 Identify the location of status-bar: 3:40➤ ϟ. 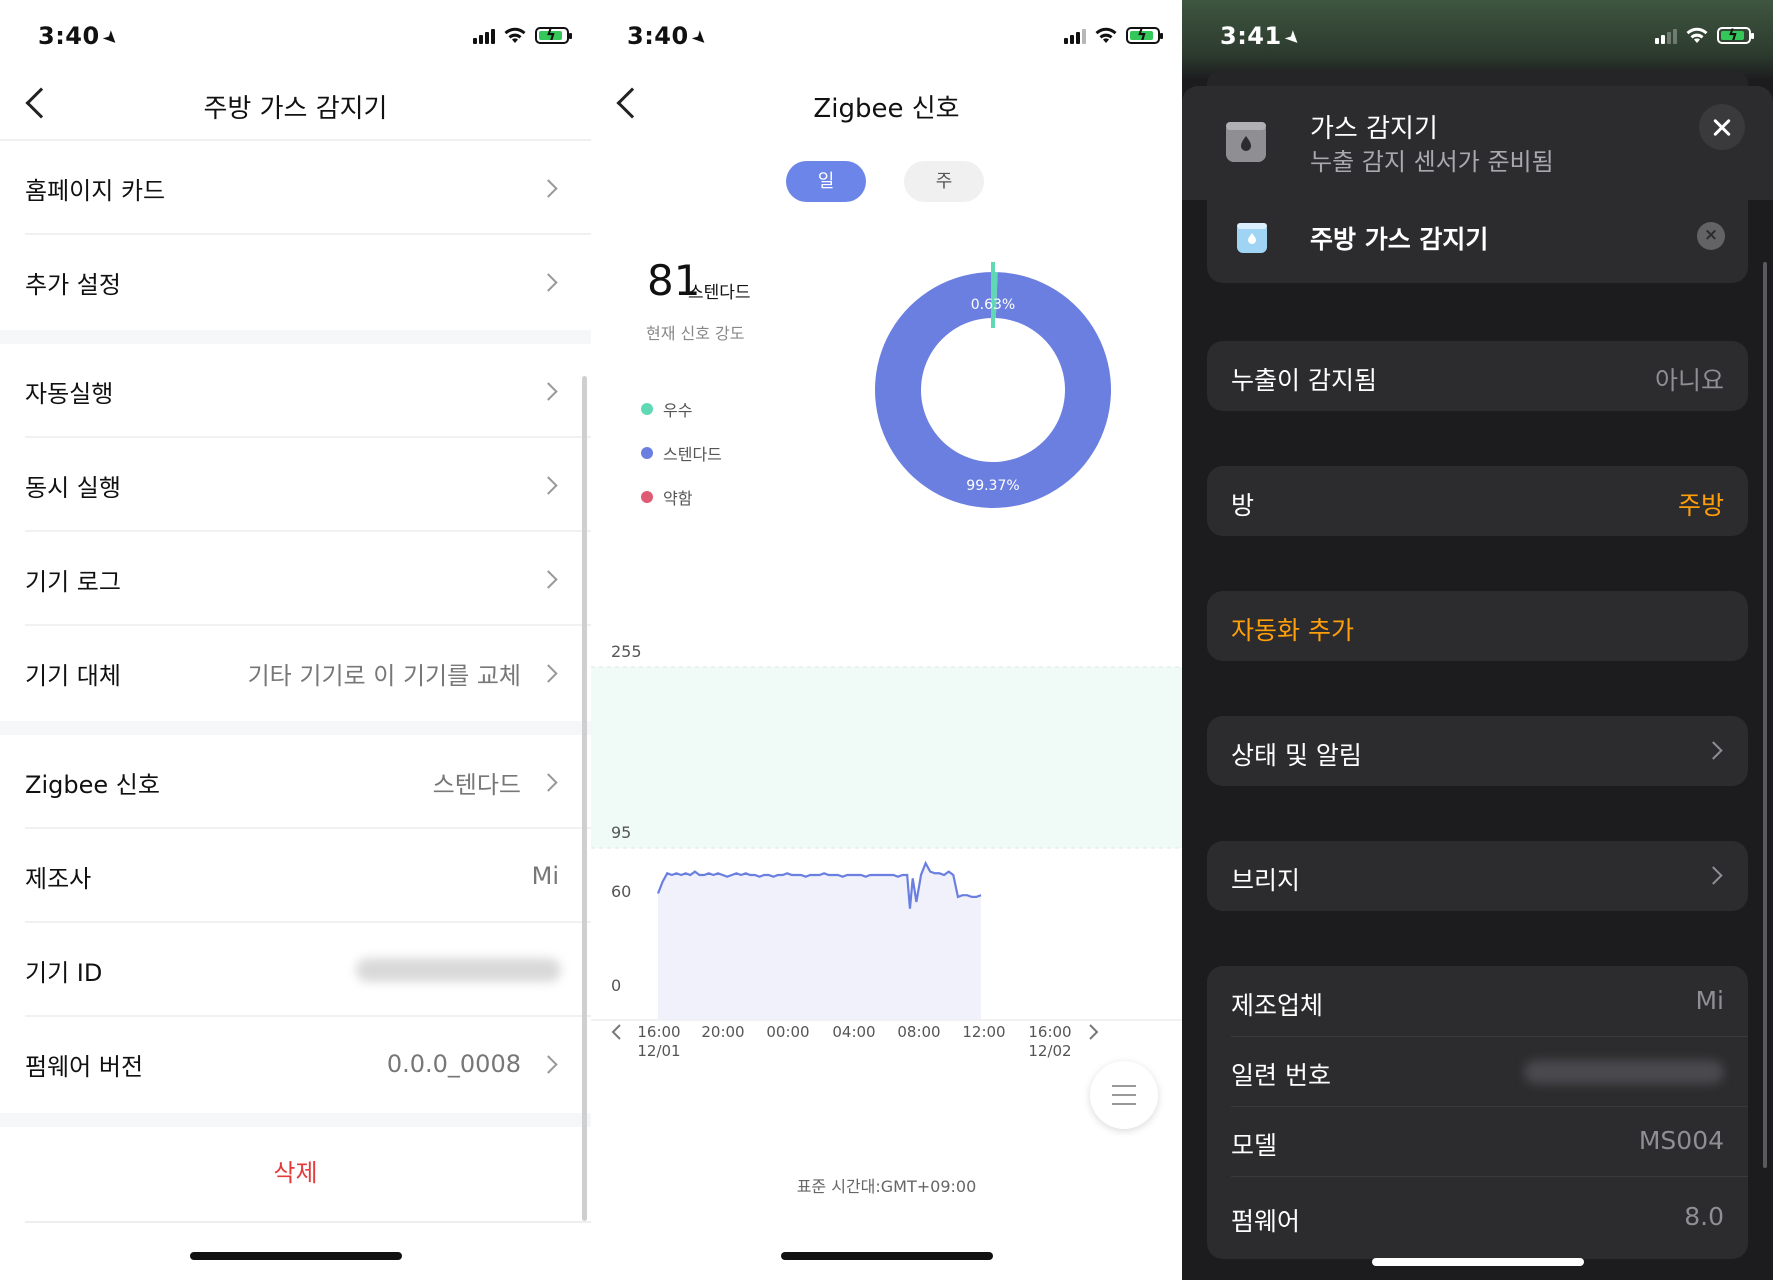
(295, 35).